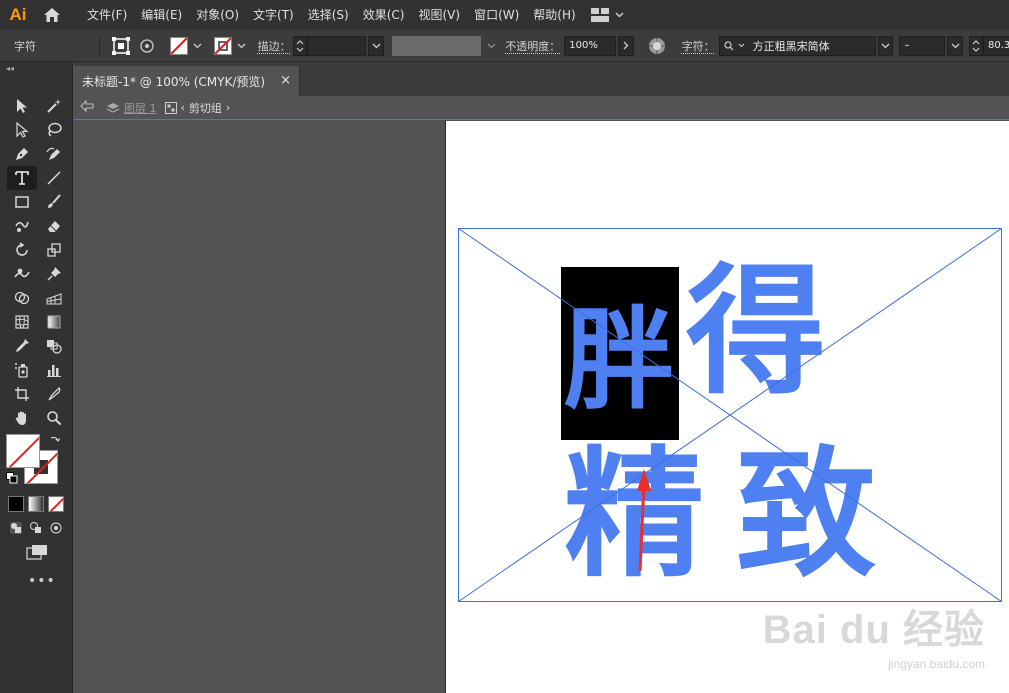 The height and width of the screenshot is (693, 1009). Describe the element at coordinates (54, 154) in the screenshot. I see `curvature-tool` at that location.